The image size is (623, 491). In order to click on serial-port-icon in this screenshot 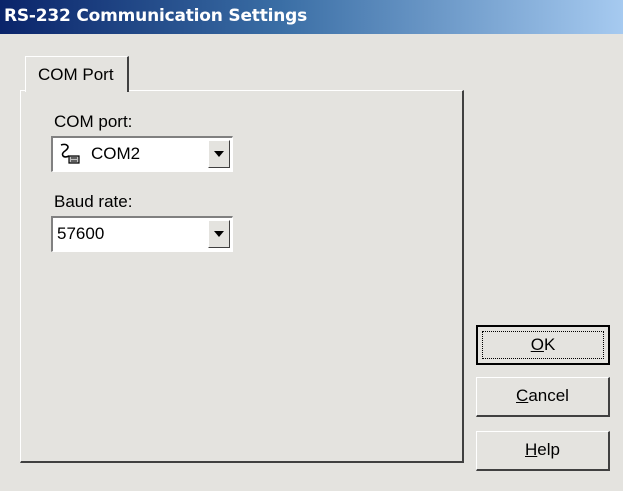, I will do `click(70, 153)`.